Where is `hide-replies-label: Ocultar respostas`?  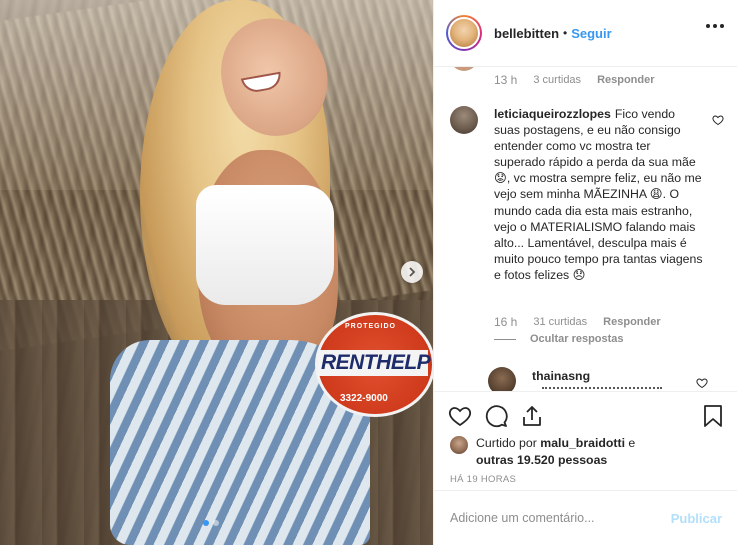
hide-replies-label: Ocultar respostas is located at coordinates (577, 339).